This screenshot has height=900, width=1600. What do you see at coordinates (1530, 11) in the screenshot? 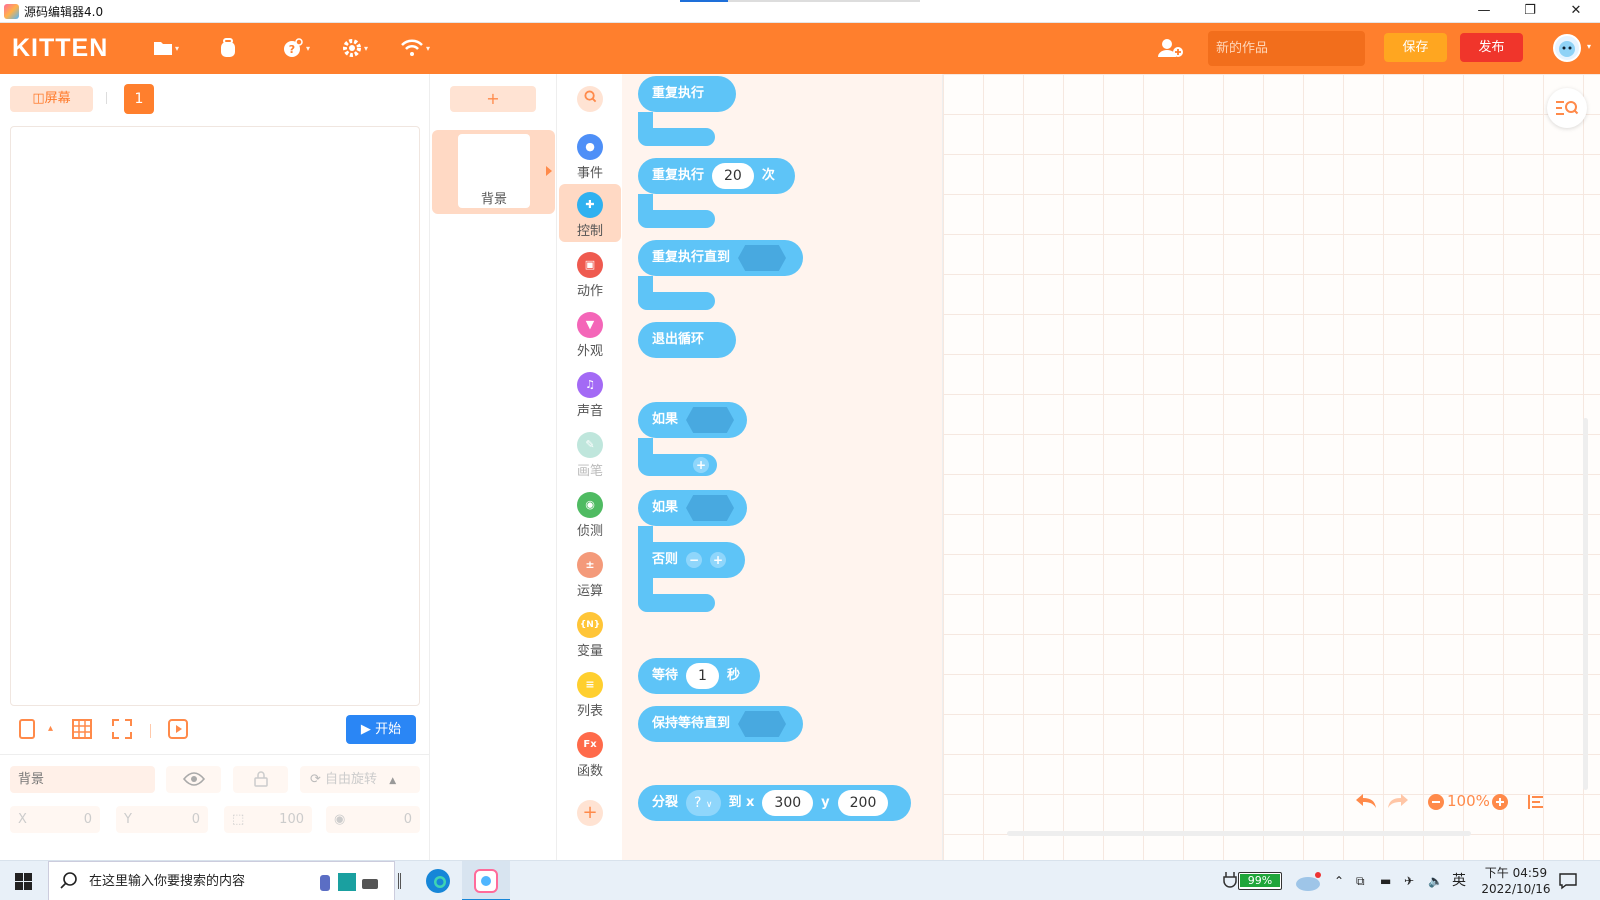
I see `restore-button: ❐` at bounding box center [1530, 11].